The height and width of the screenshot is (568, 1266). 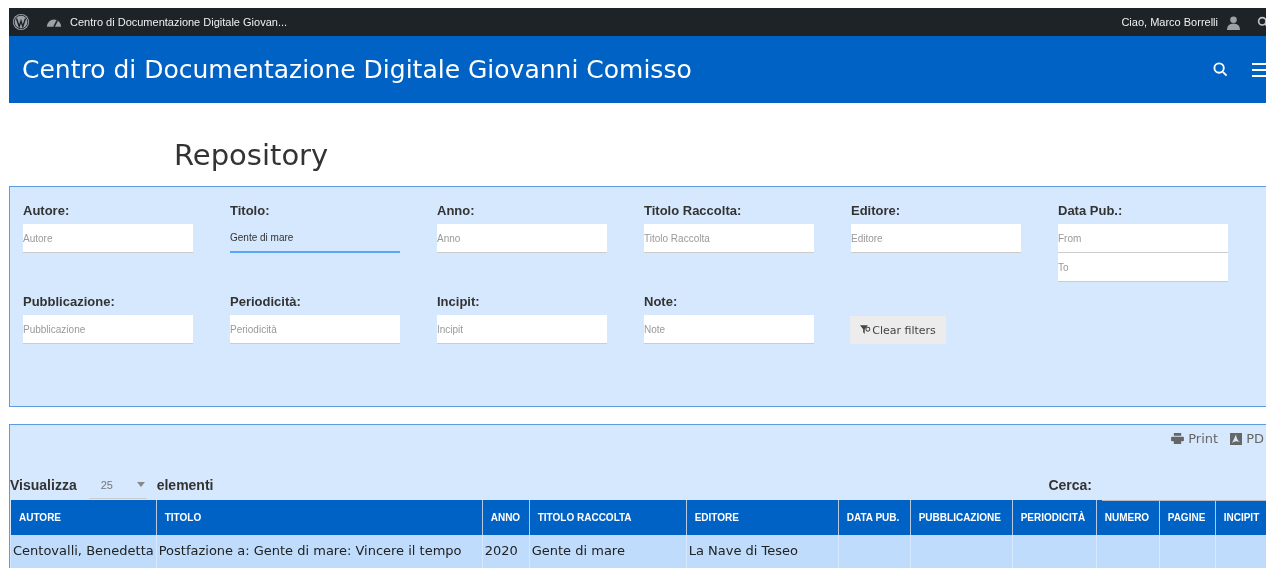 What do you see at coordinates (319, 517) in the screenshot?
I see `column-header: TITOLO` at bounding box center [319, 517].